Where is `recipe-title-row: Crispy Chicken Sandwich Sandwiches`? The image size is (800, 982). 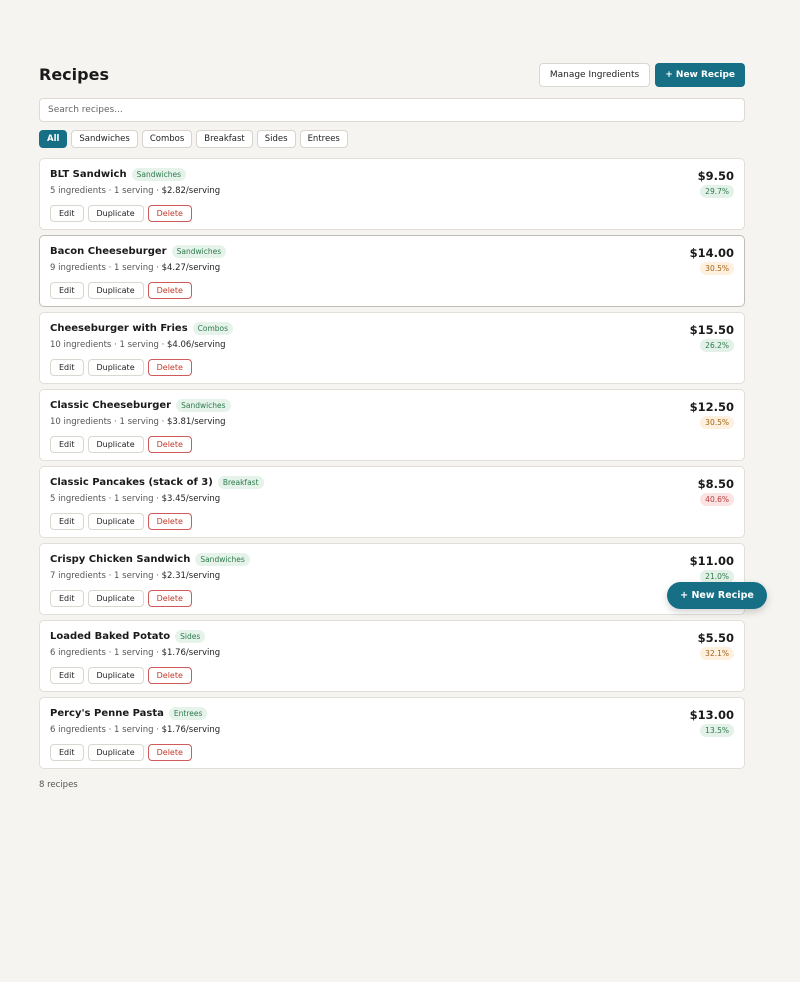
recipe-title-row: Crispy Chicken Sandwich Sandwiches is located at coordinates (150, 559).